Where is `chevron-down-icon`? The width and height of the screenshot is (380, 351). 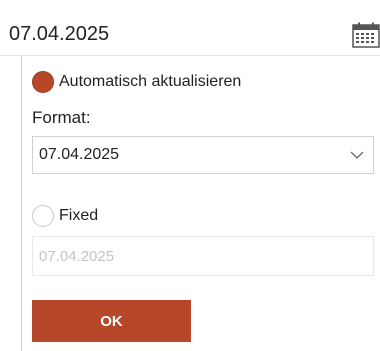
chevron-down-icon is located at coordinates (357, 155).